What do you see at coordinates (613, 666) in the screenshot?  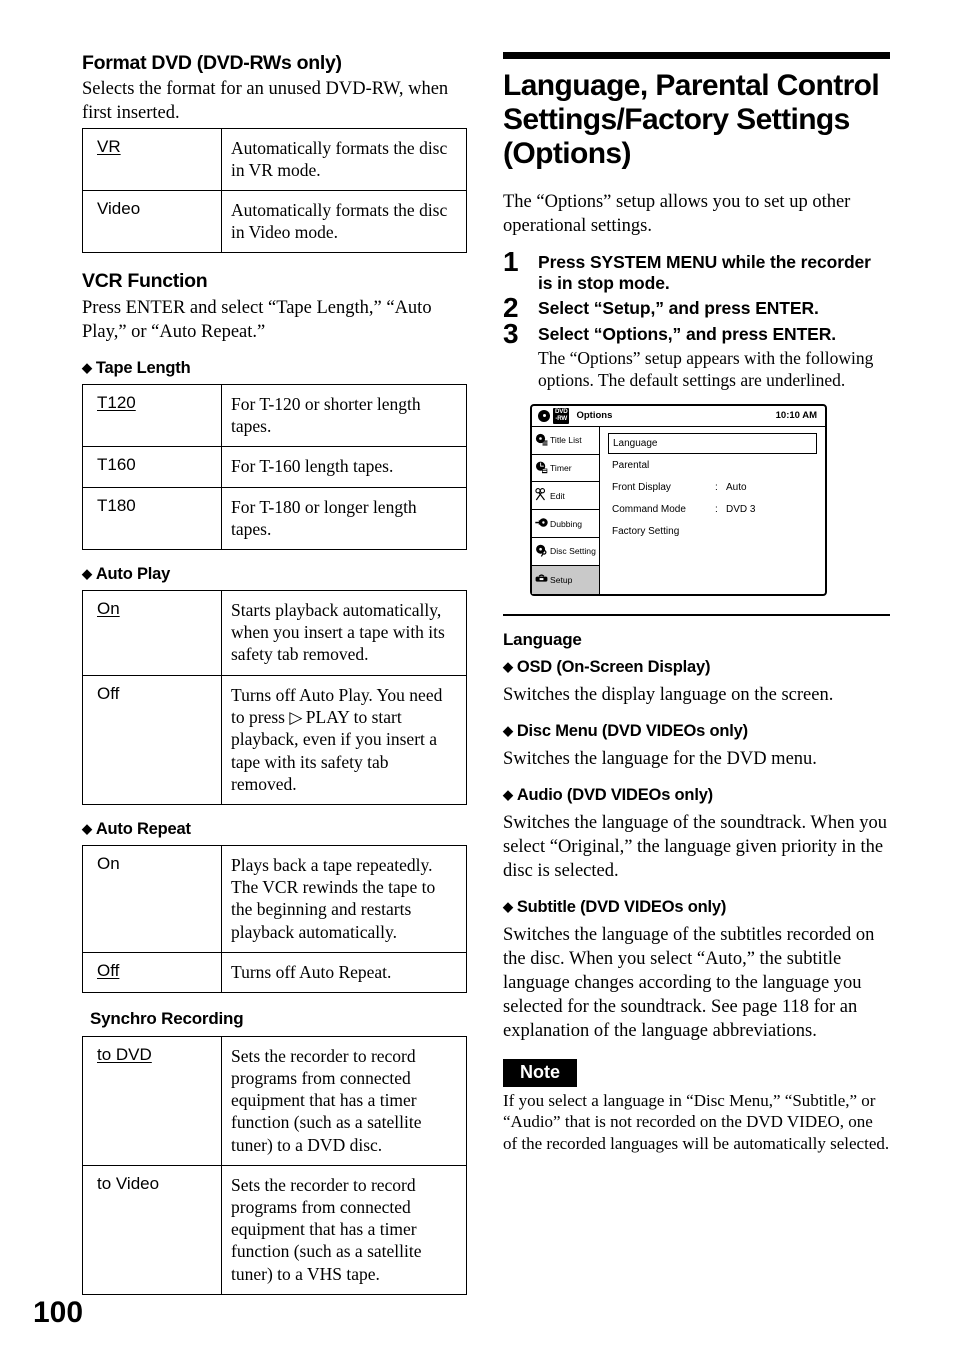 I see `osd-subheading-label: OSD (On-Screen Display)` at bounding box center [613, 666].